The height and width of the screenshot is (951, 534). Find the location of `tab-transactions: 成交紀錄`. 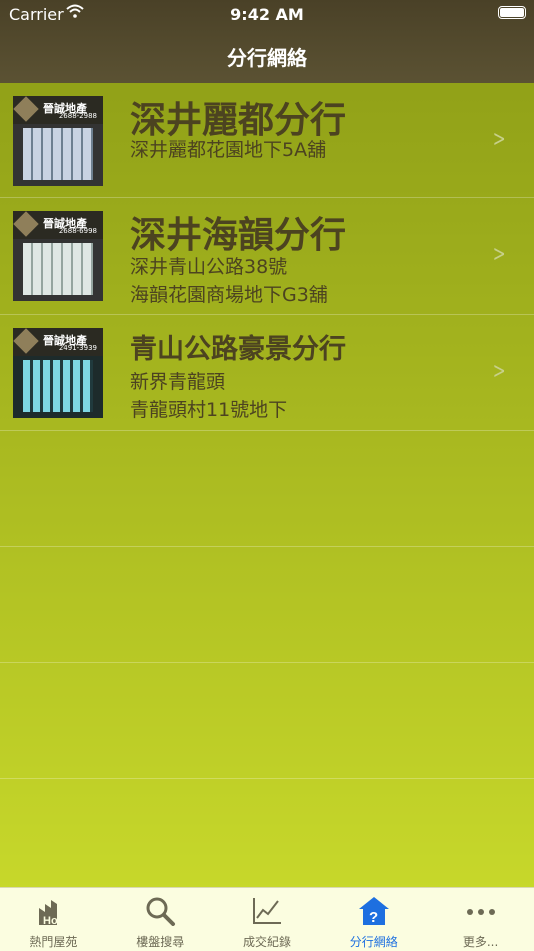

tab-transactions: 成交紀錄 is located at coordinates (267, 919).